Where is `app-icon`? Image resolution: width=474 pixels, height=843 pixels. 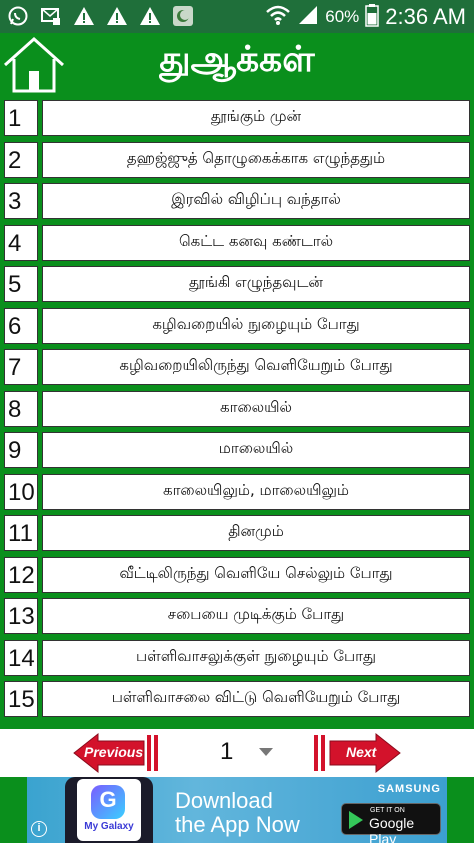
app-icon is located at coordinates (183, 16).